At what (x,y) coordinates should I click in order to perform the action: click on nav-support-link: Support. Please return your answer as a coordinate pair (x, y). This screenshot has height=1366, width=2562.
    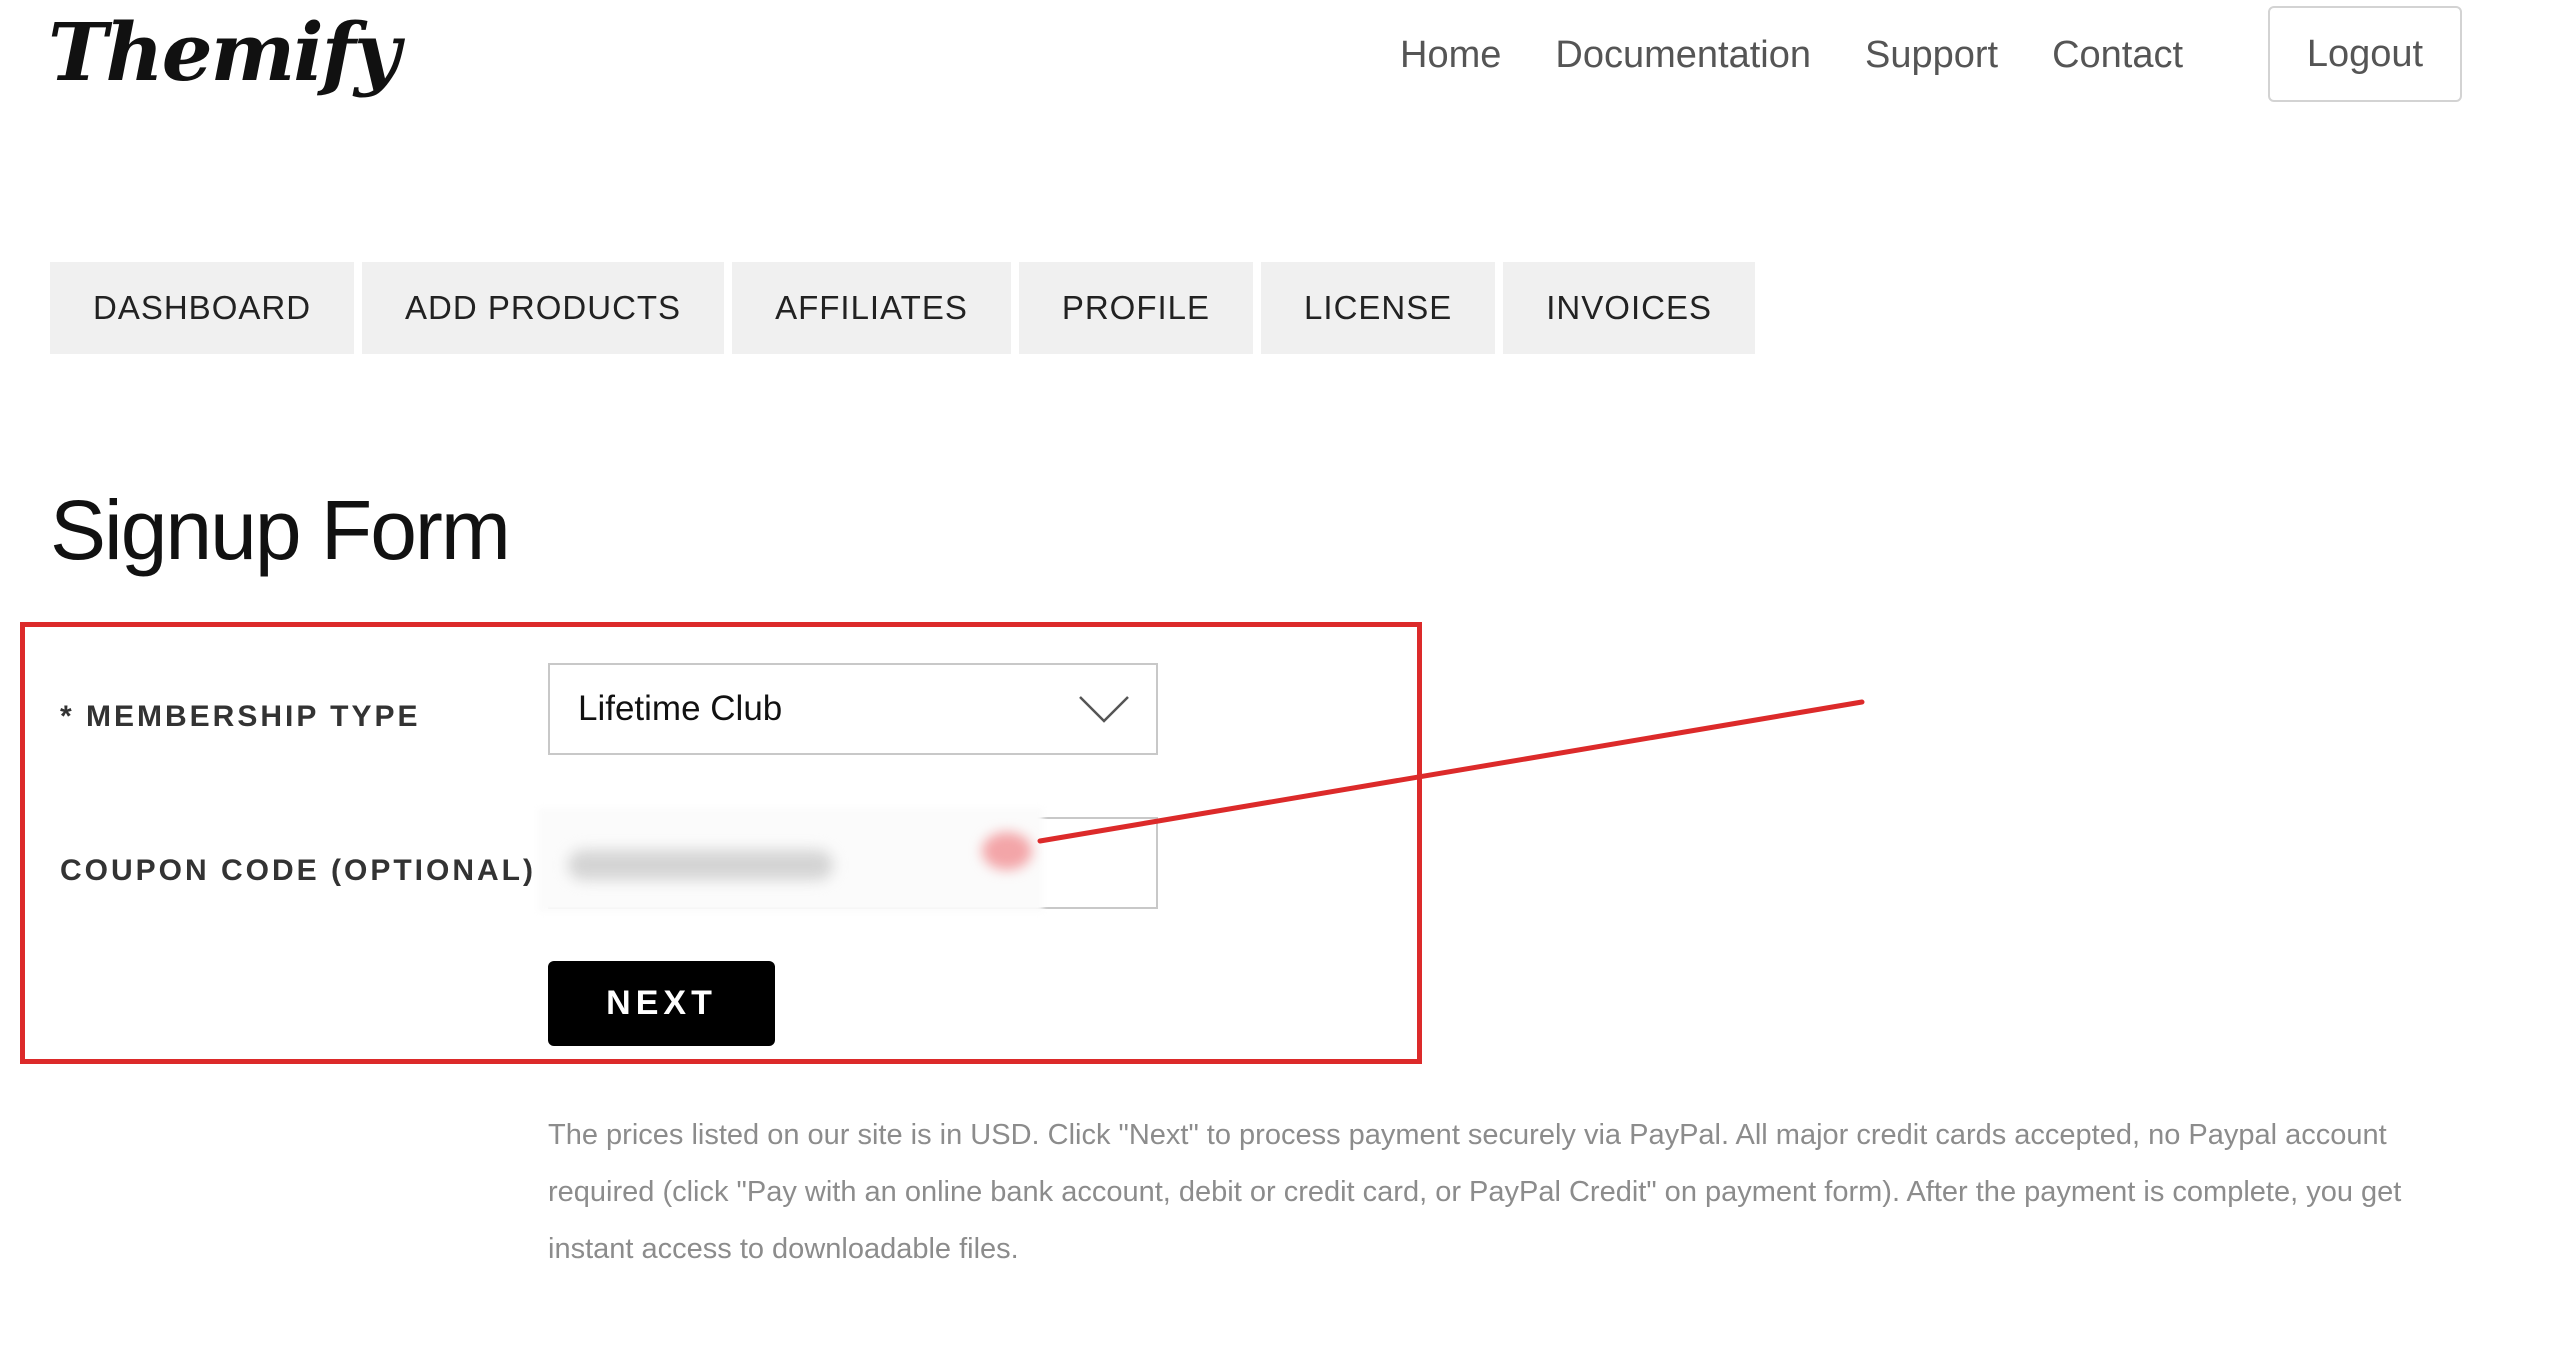
    Looking at the image, I should click on (1931, 55).